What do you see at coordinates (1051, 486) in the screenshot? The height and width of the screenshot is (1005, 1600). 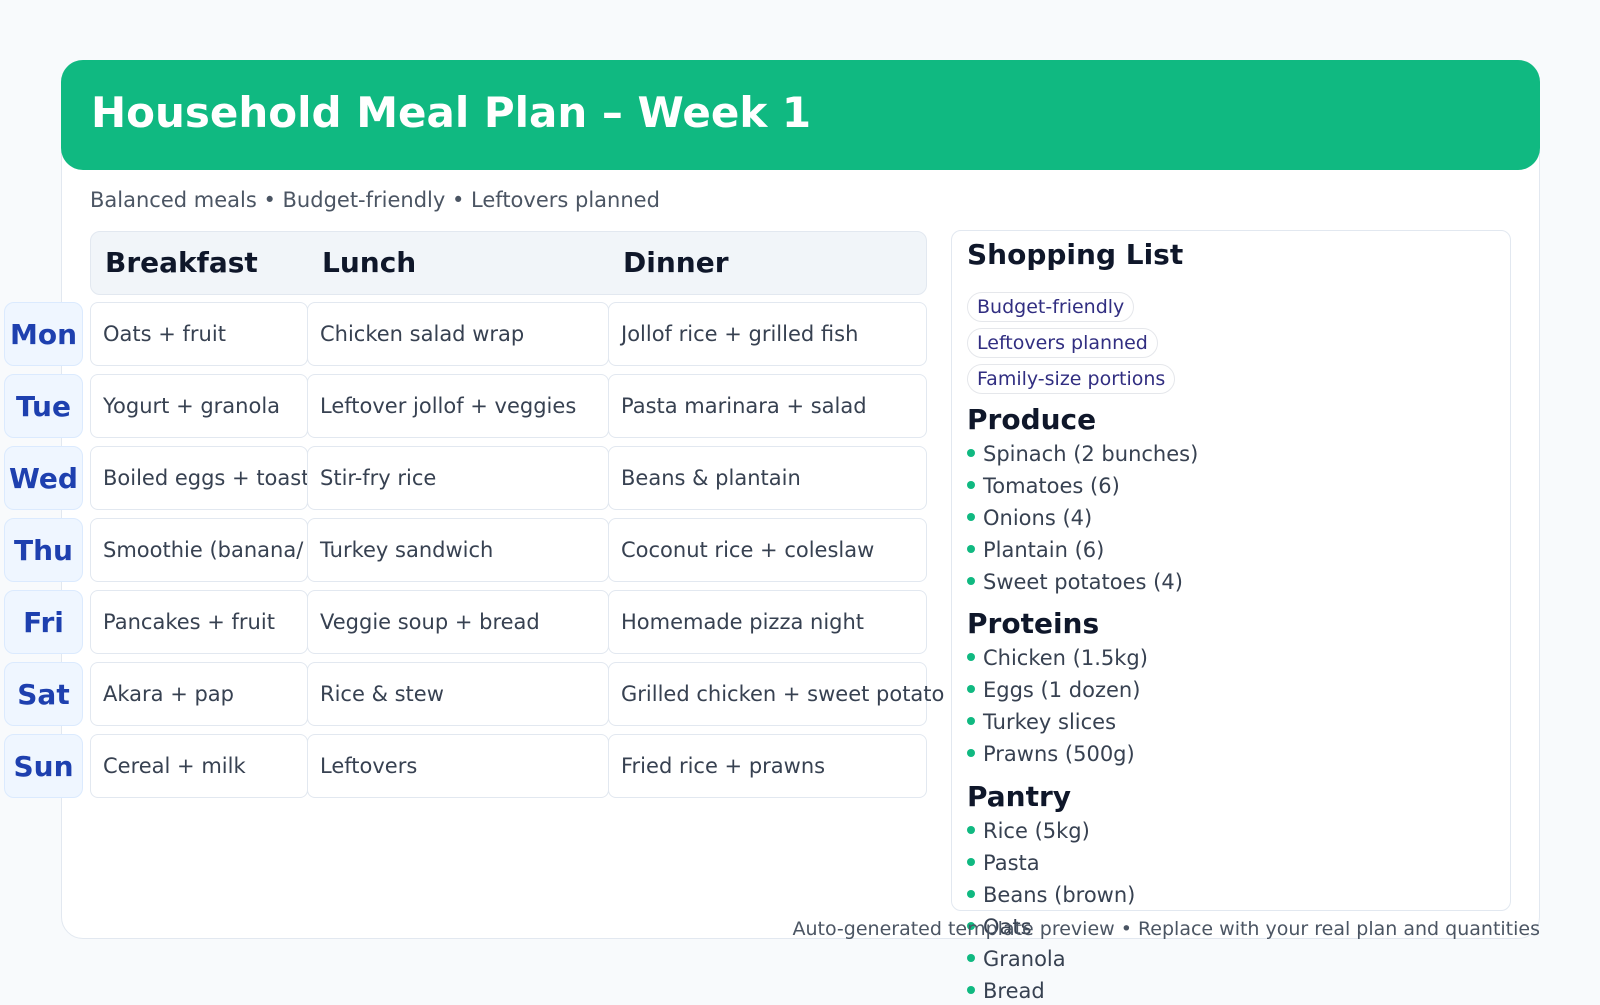 I see `shopping-item-label: Tomatoes (6)` at bounding box center [1051, 486].